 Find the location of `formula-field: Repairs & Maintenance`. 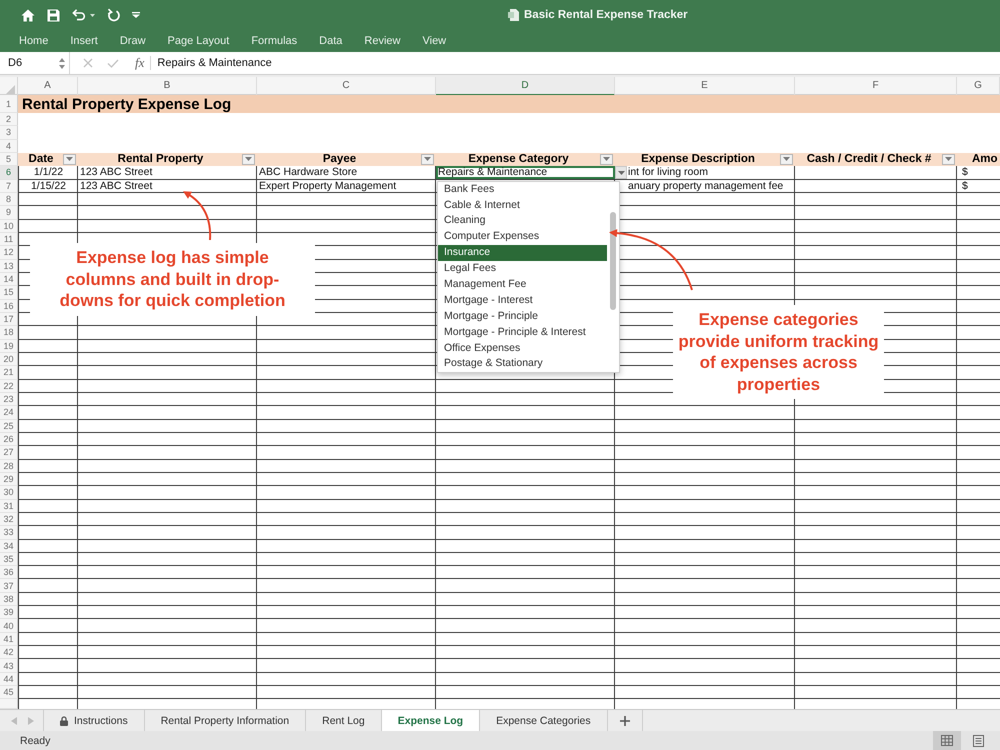

formula-field: Repairs & Maintenance is located at coordinates (214, 63).